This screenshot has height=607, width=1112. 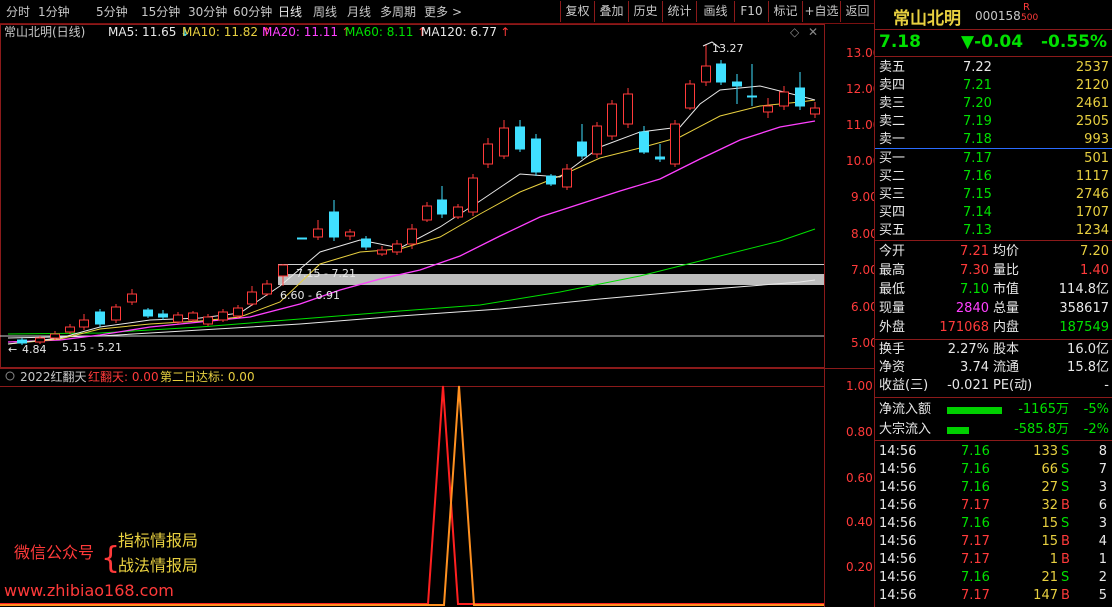 What do you see at coordinates (857, 11) in the screenshot?
I see `back-button: 返回` at bounding box center [857, 11].